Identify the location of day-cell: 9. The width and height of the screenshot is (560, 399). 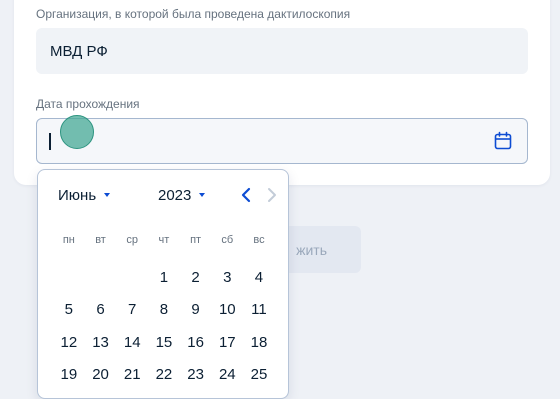
(196, 309).